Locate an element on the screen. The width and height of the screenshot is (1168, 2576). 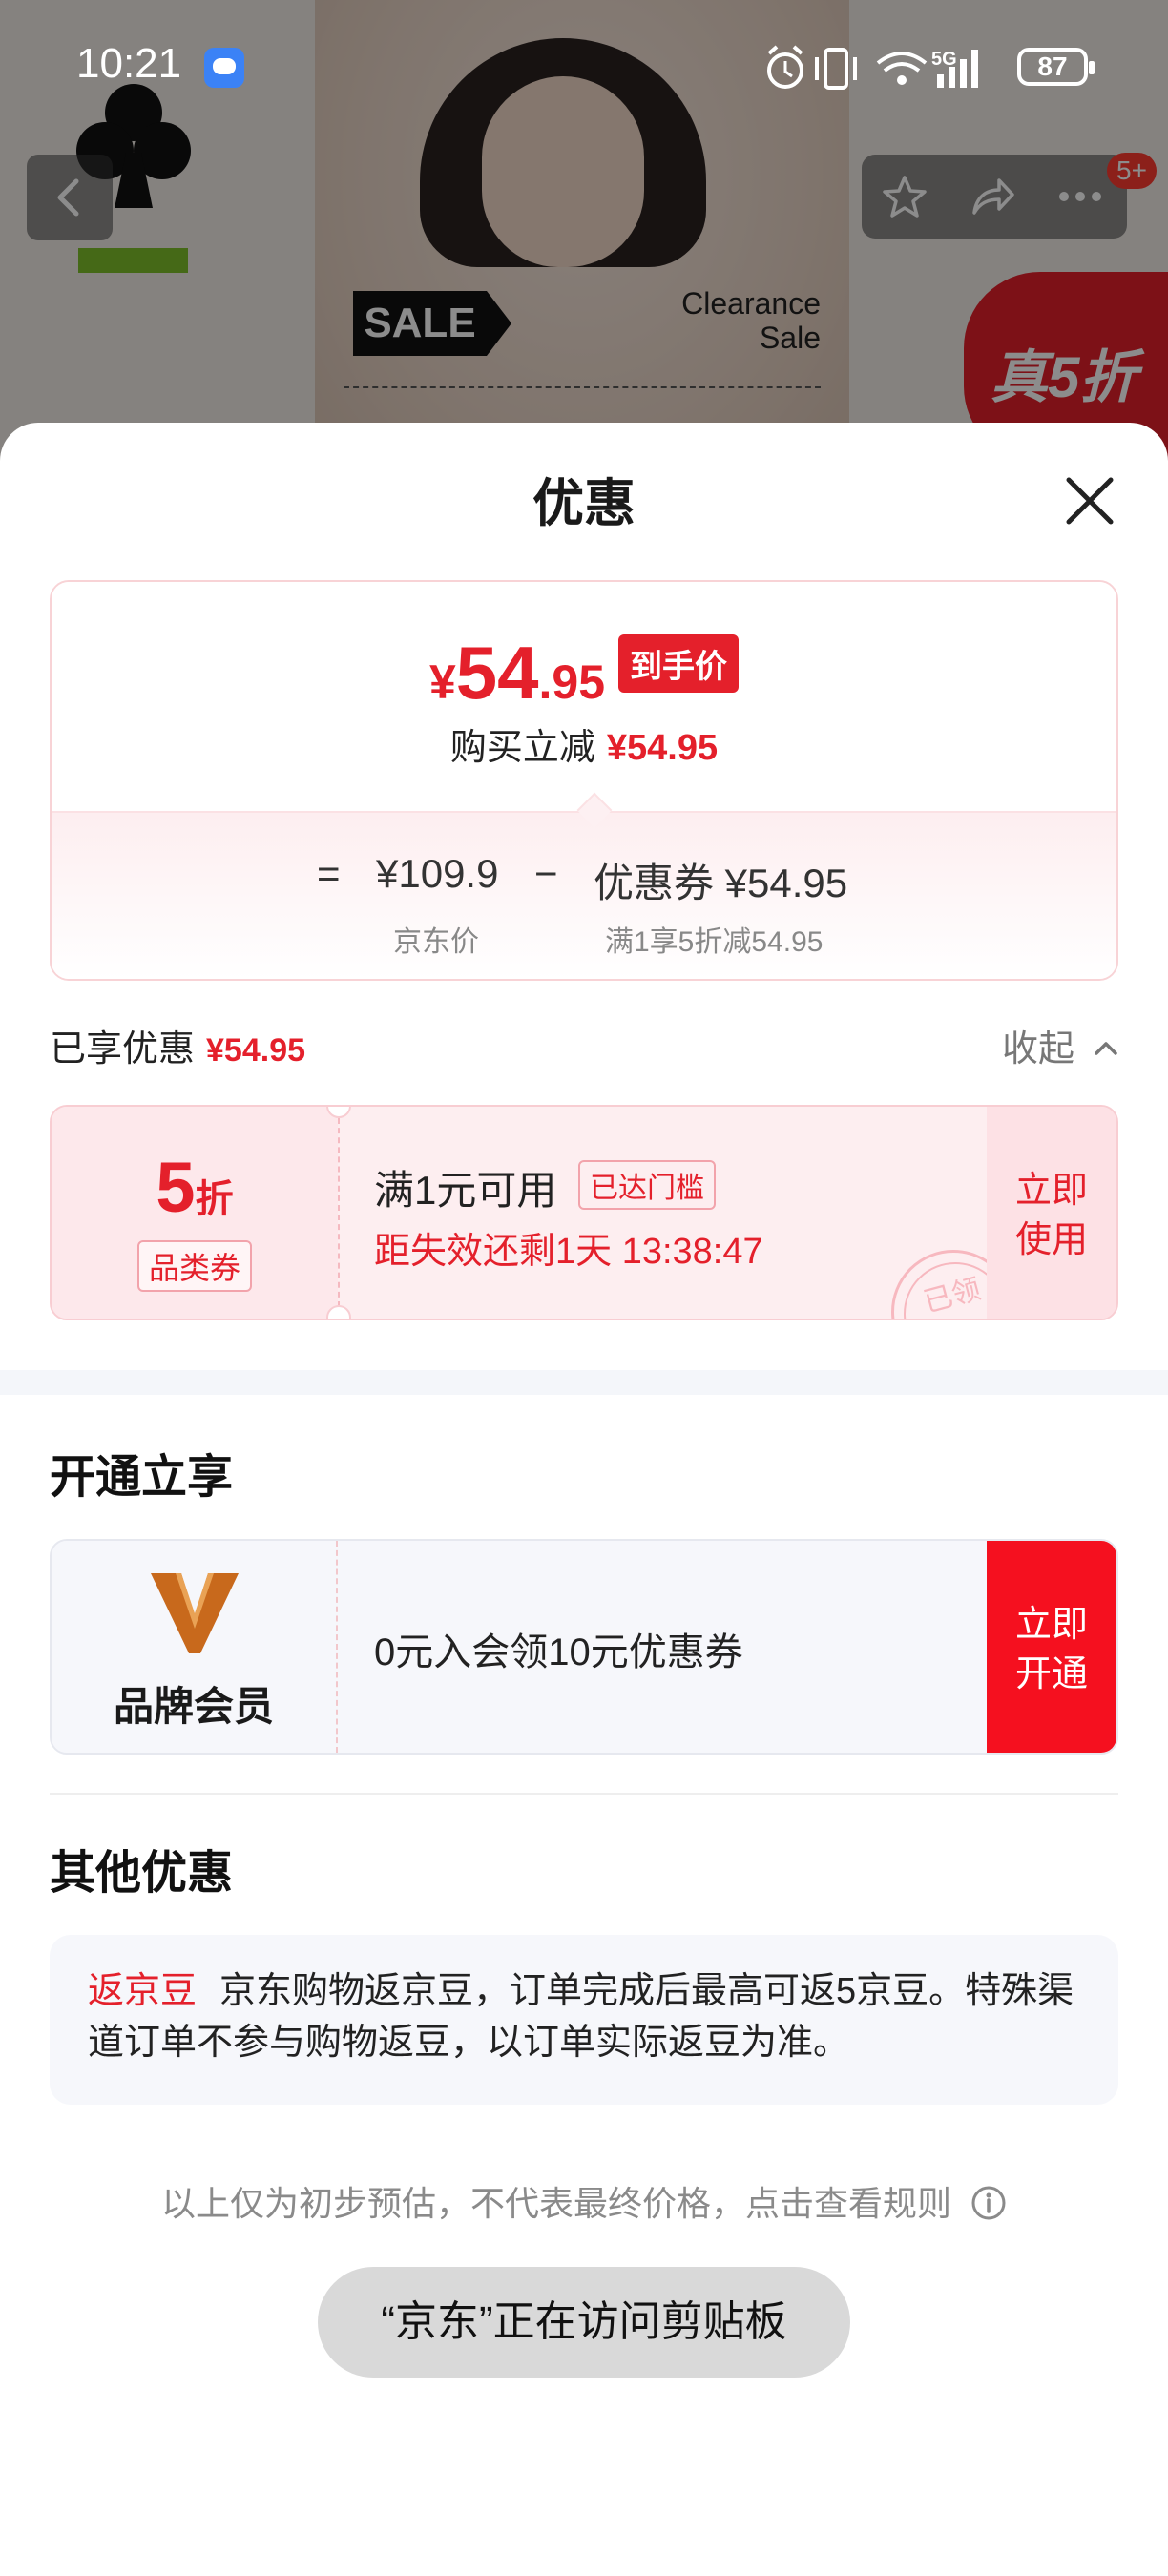
info-icon is located at coordinates (988, 2203).